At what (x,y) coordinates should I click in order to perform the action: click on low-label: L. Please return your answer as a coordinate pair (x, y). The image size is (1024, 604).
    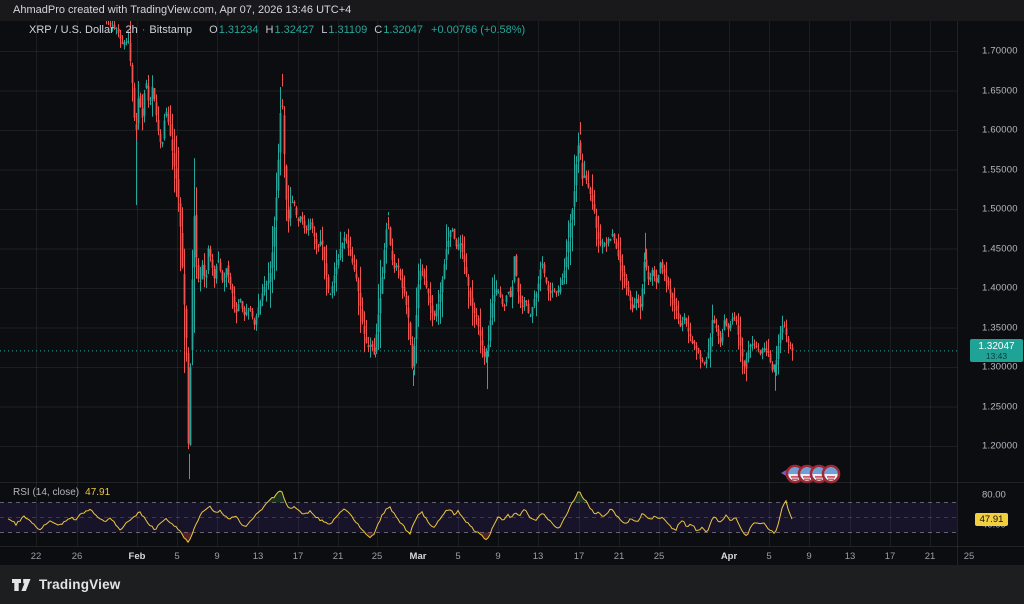
    Looking at the image, I should click on (324, 30).